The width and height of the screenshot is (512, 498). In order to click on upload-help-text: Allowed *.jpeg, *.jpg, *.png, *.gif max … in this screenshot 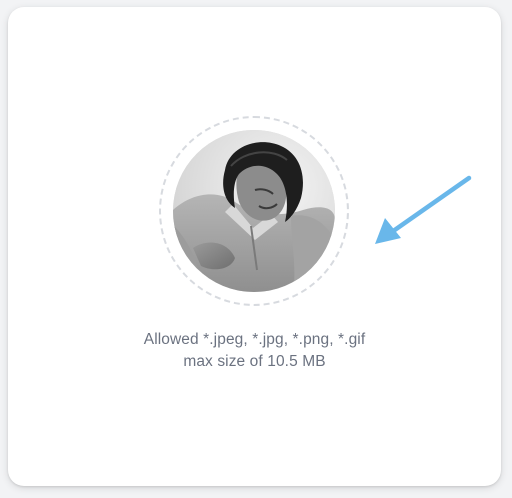, I will do `click(254, 351)`.